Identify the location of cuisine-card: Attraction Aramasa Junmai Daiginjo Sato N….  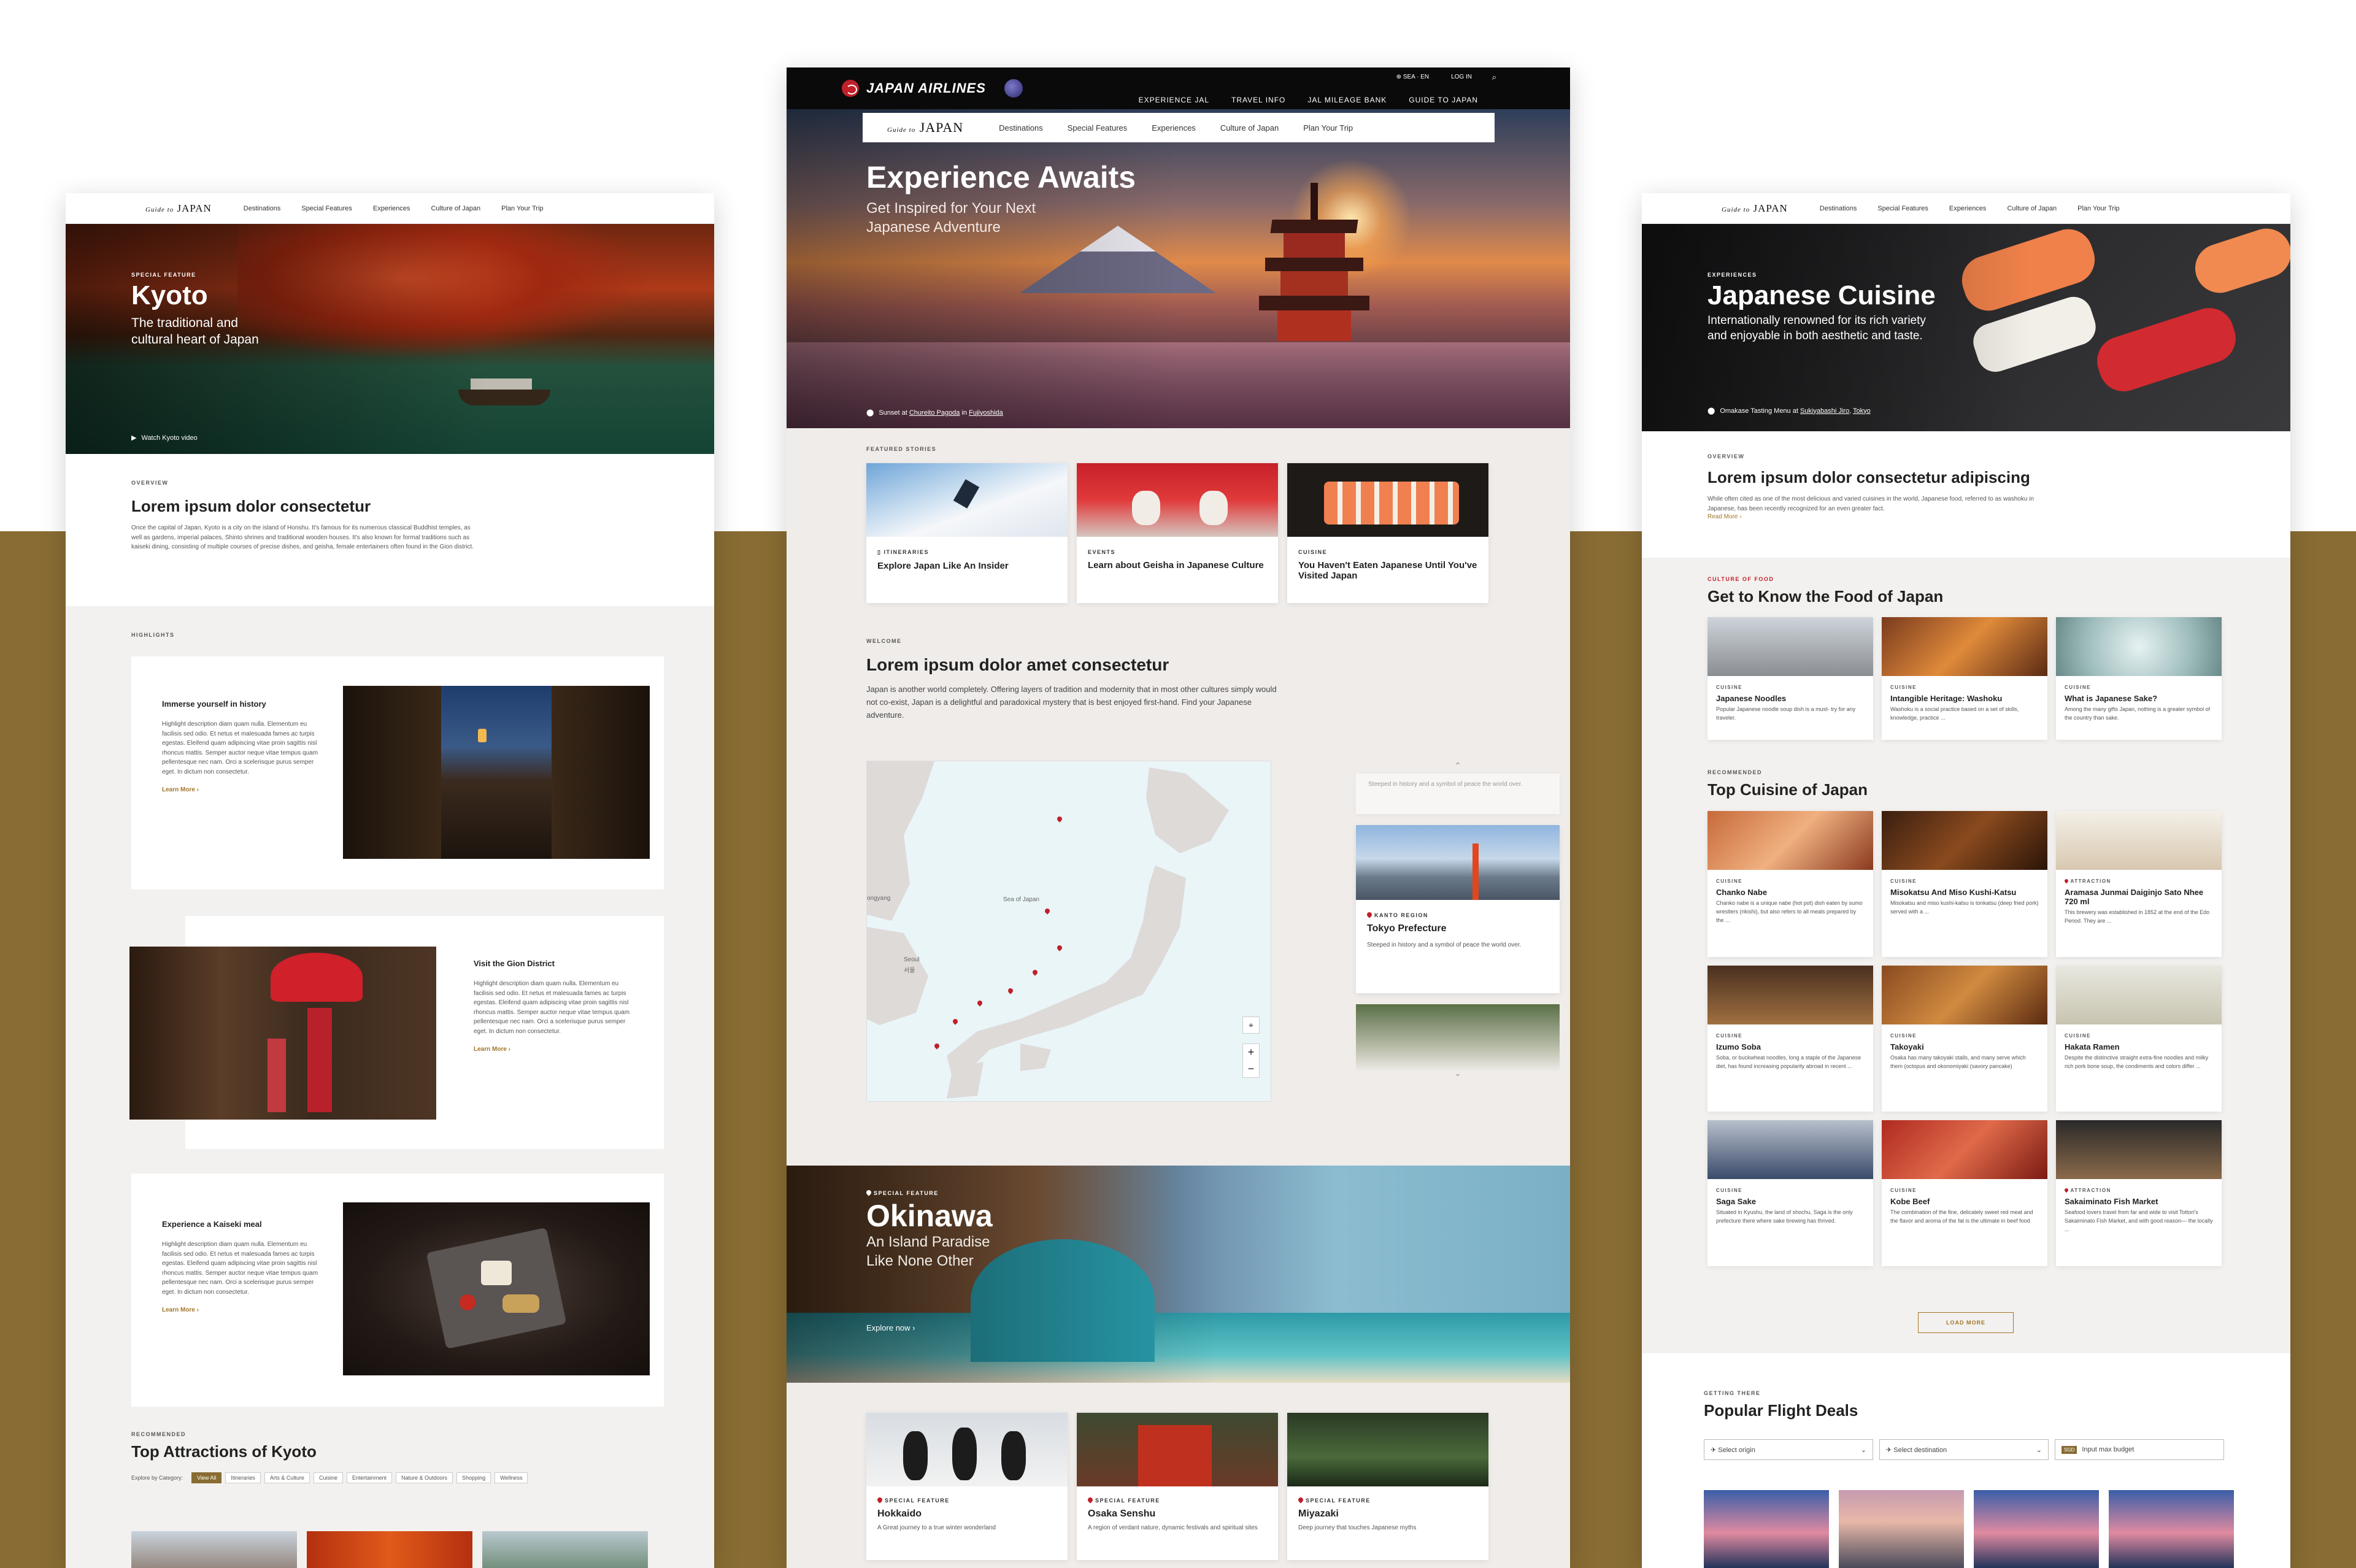
(2139, 884).